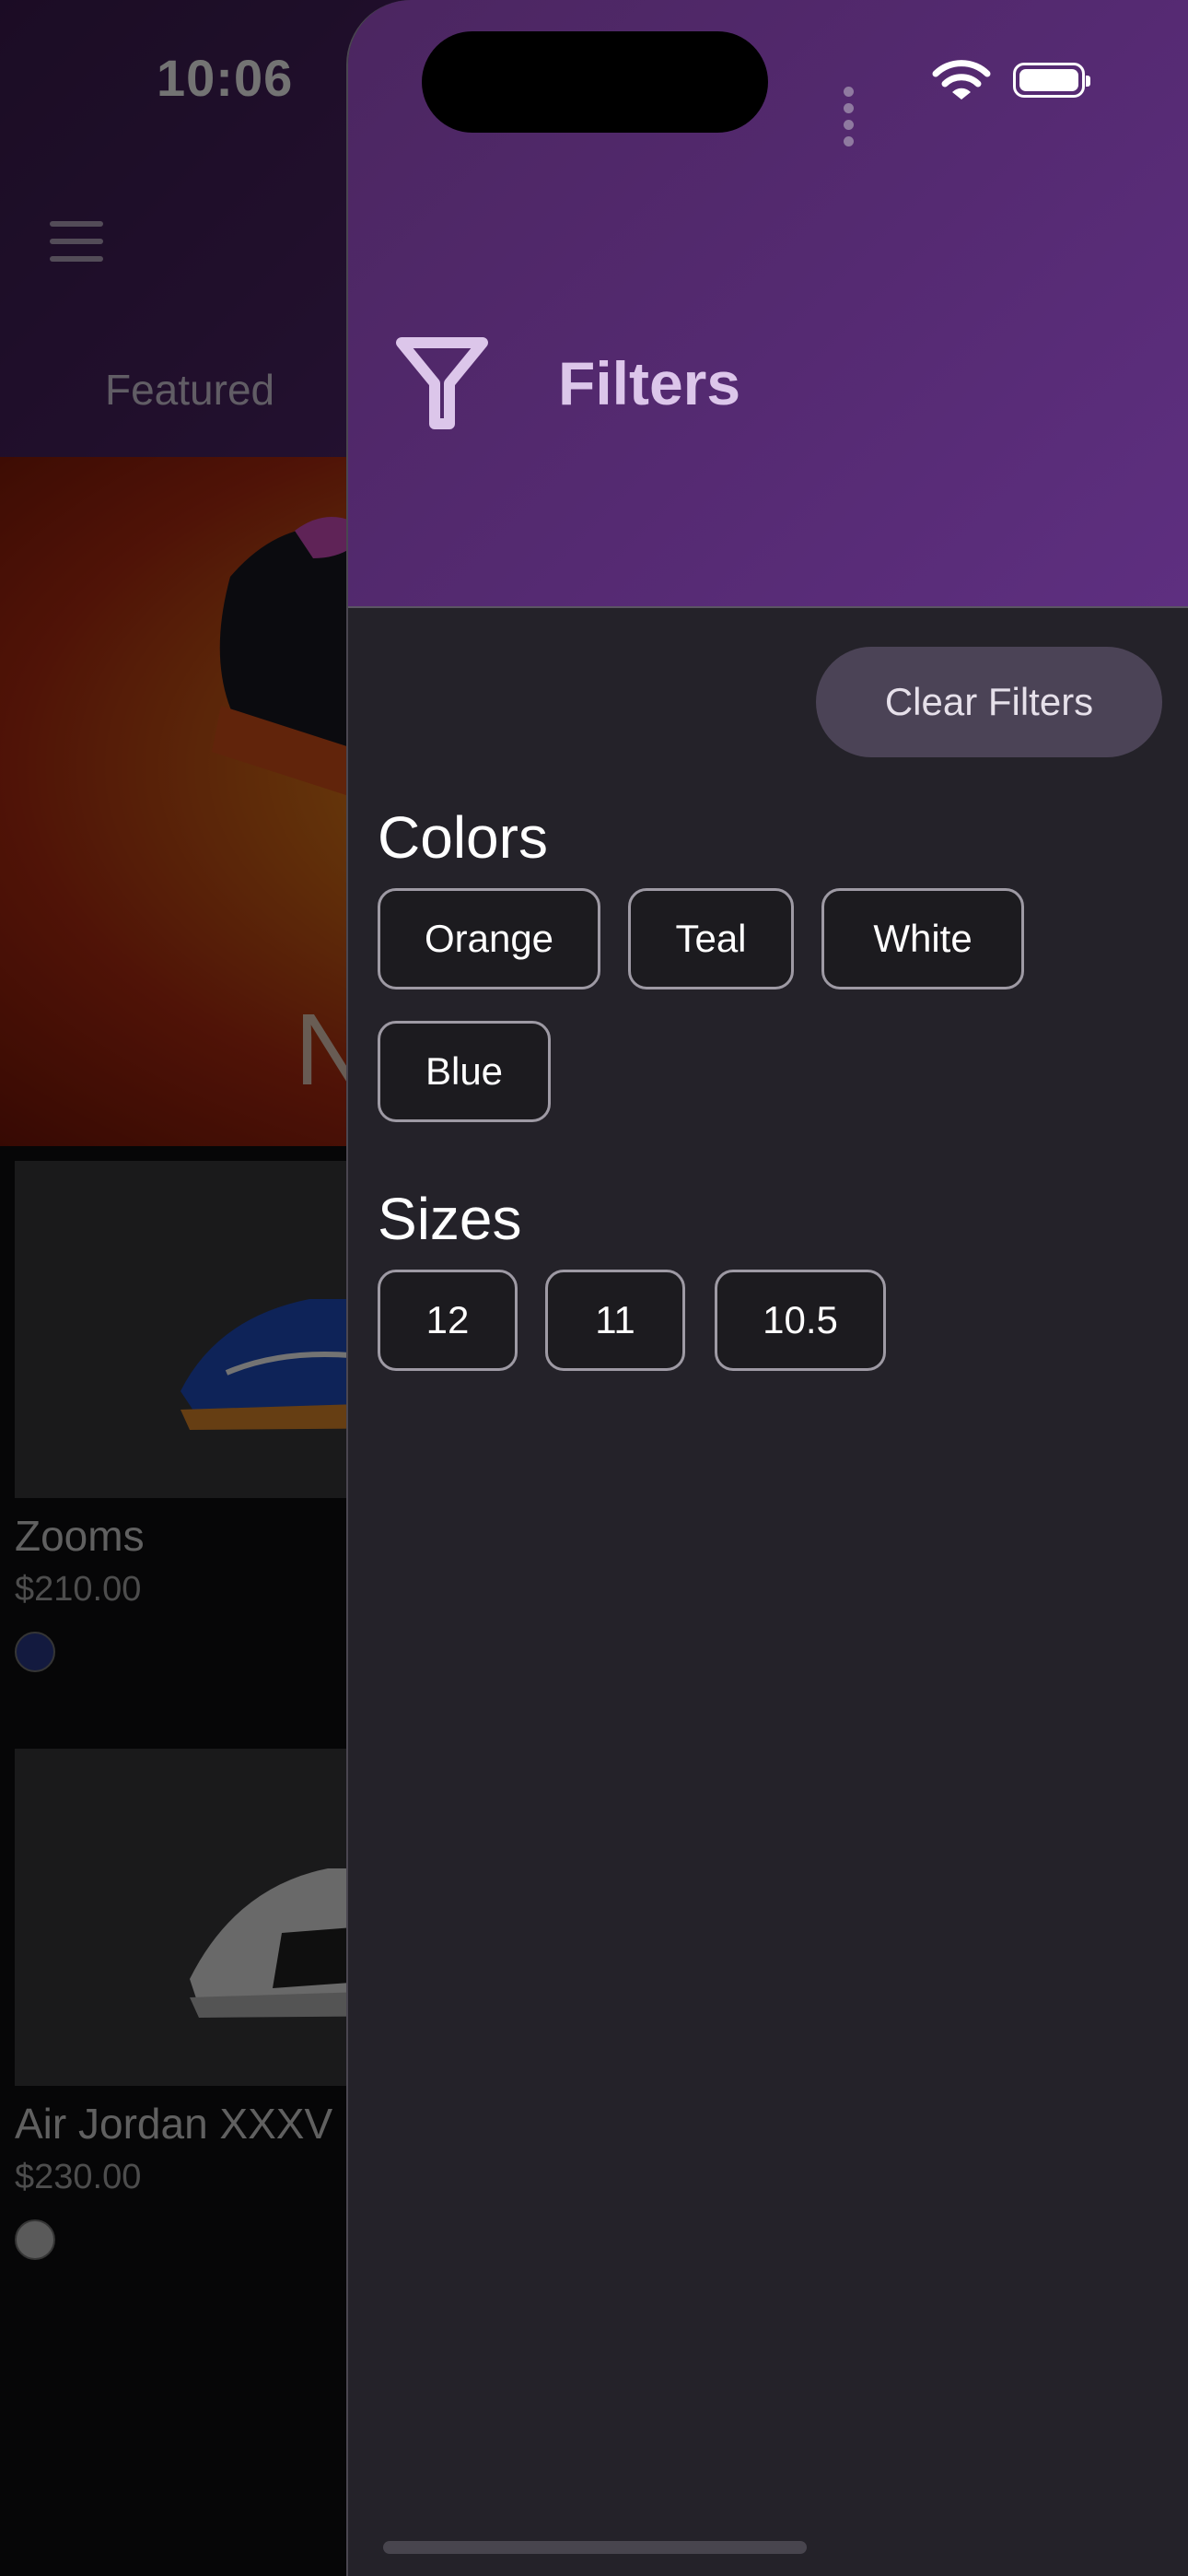  What do you see at coordinates (448, 1320) in the screenshot?
I see `size-chip-12: 12` at bounding box center [448, 1320].